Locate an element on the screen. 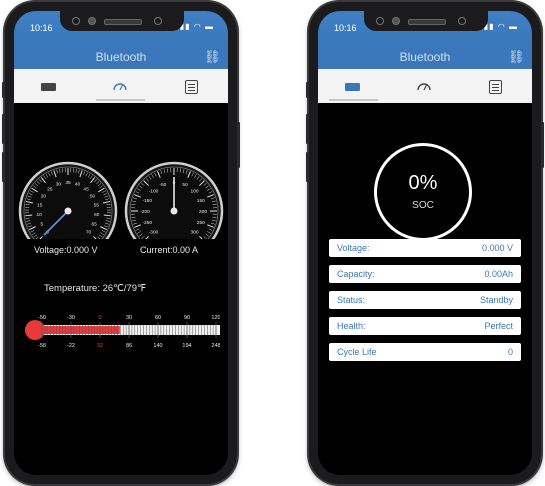 This screenshot has height=486, width=545. fahrenheit-label: 86 is located at coordinates (129, 346).